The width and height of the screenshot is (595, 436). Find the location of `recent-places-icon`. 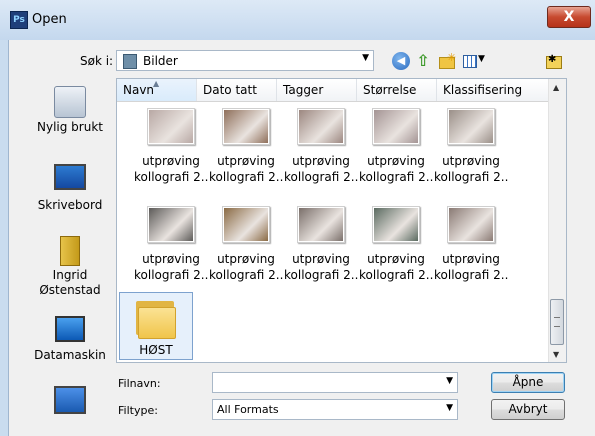

recent-places-icon is located at coordinates (70, 102).